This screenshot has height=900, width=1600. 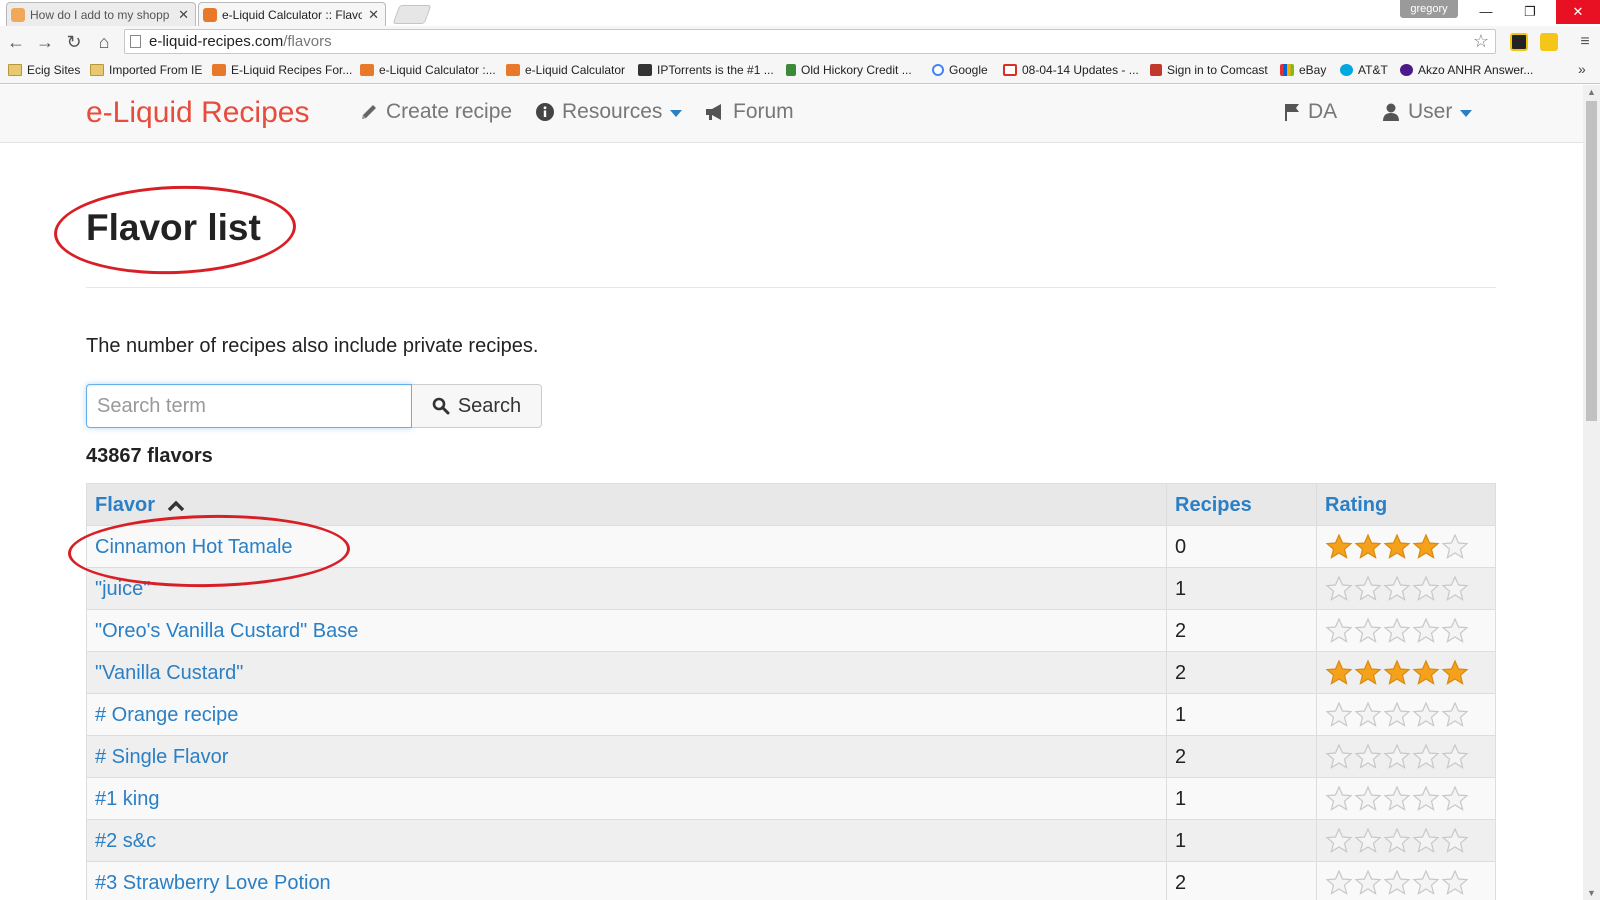 I want to click on recipe-count-cell: 2, so click(x=1241, y=673).